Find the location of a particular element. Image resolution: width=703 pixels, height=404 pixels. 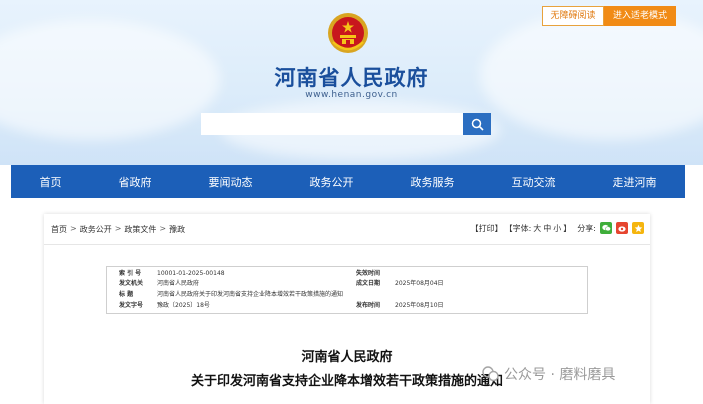

issuer-label: 发文机关 is located at coordinates (131, 283).